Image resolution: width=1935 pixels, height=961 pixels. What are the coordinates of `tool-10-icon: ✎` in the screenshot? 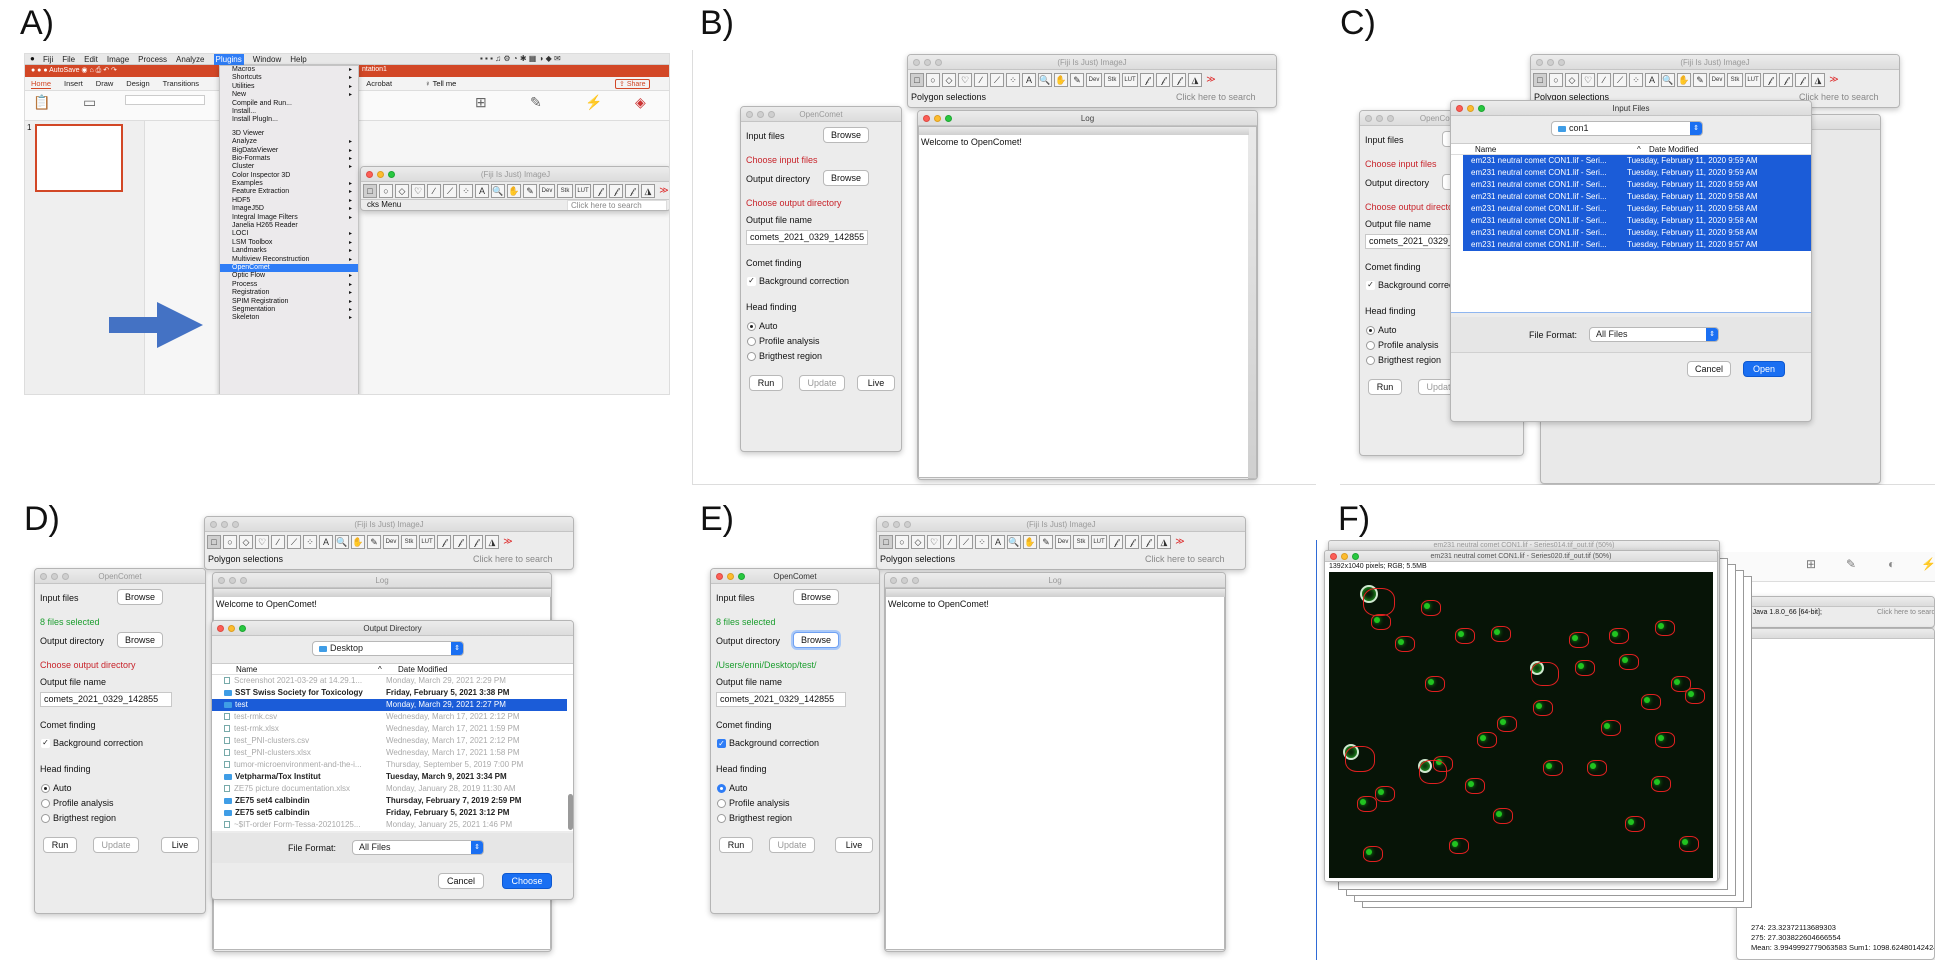 It's located at (374, 542).